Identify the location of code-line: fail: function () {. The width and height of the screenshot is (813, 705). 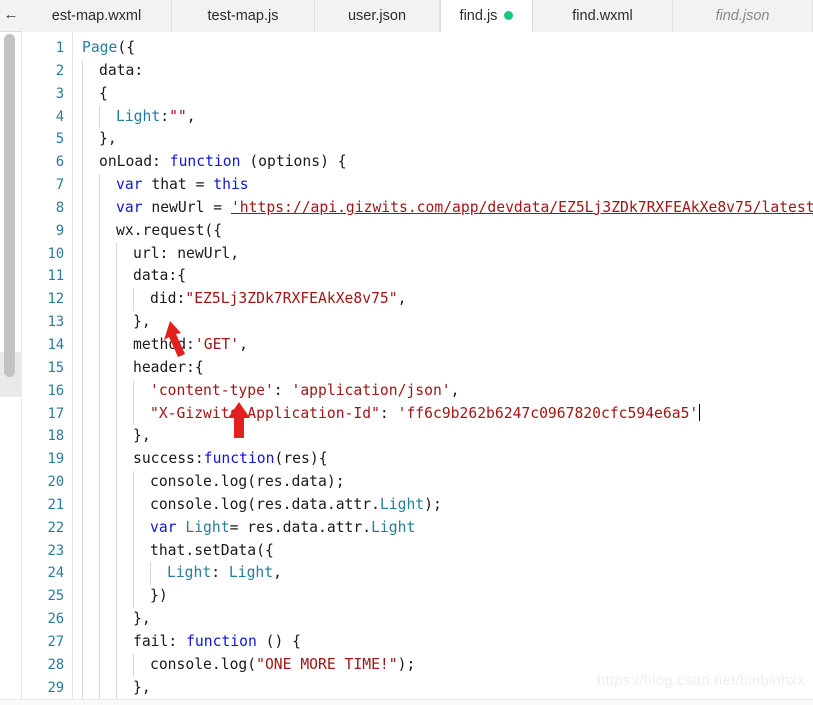
(443, 642).